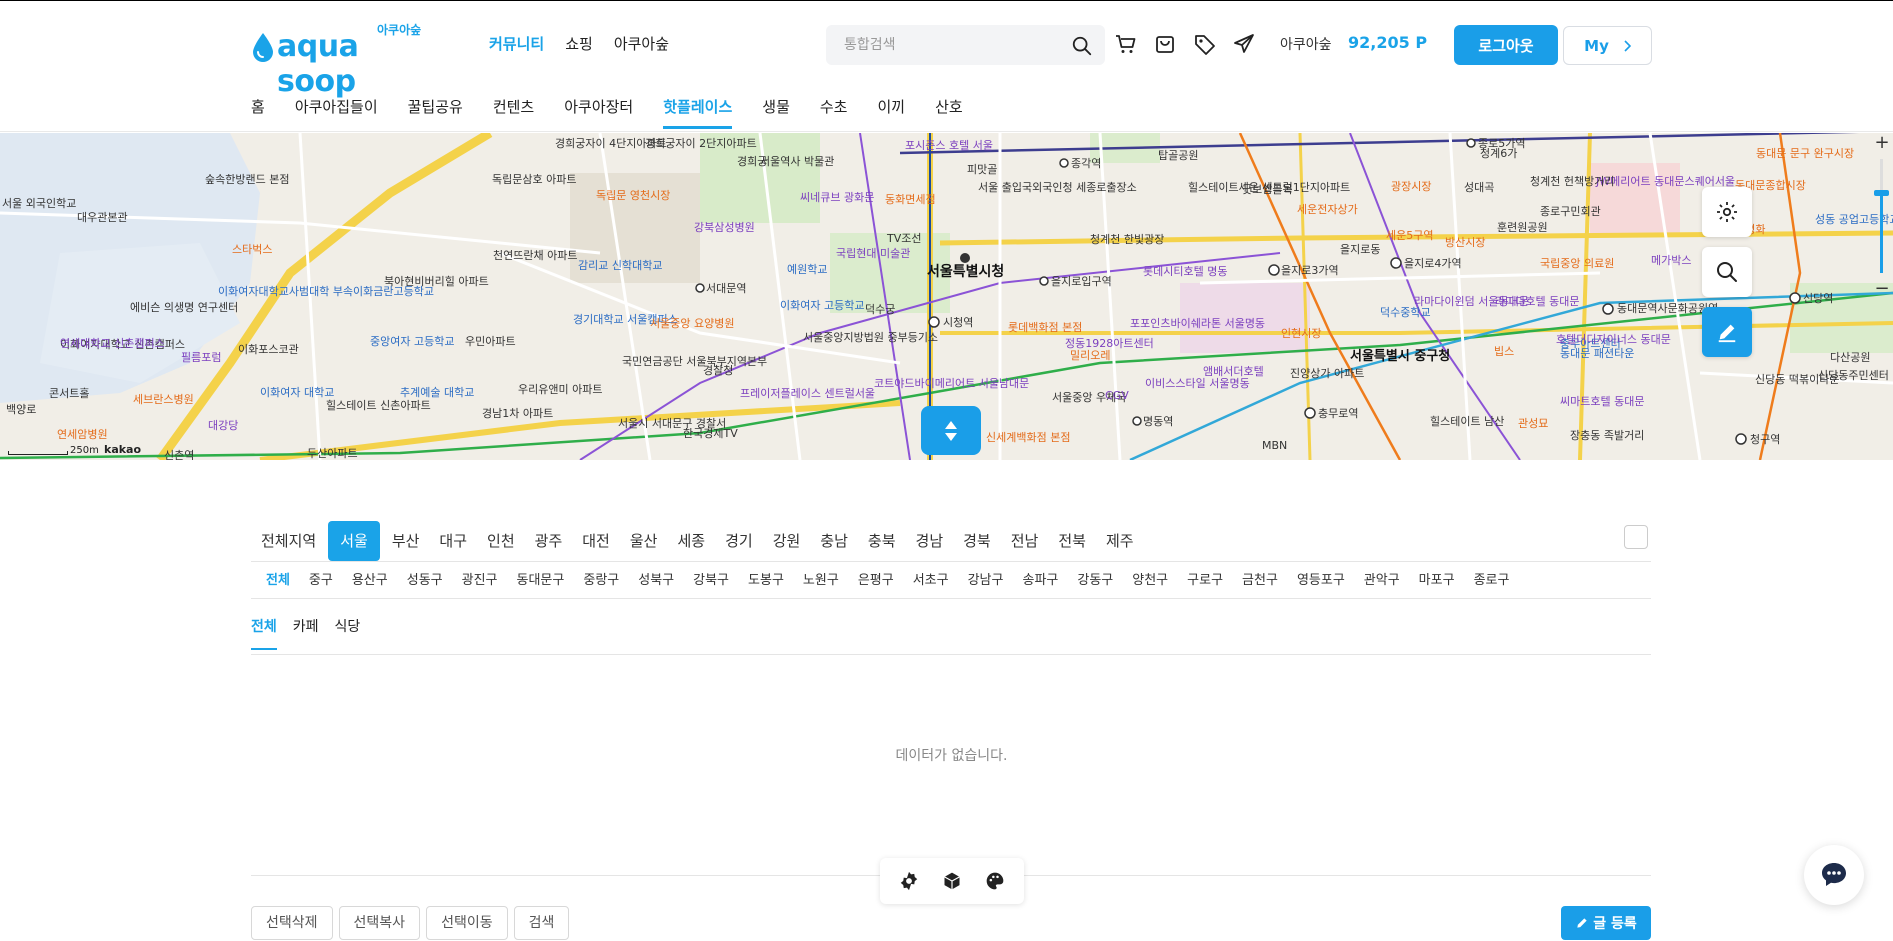 This screenshot has width=1893, height=941. Describe the element at coordinates (880, 309) in the screenshot. I see `map-label-poi: 덕수궁` at that location.